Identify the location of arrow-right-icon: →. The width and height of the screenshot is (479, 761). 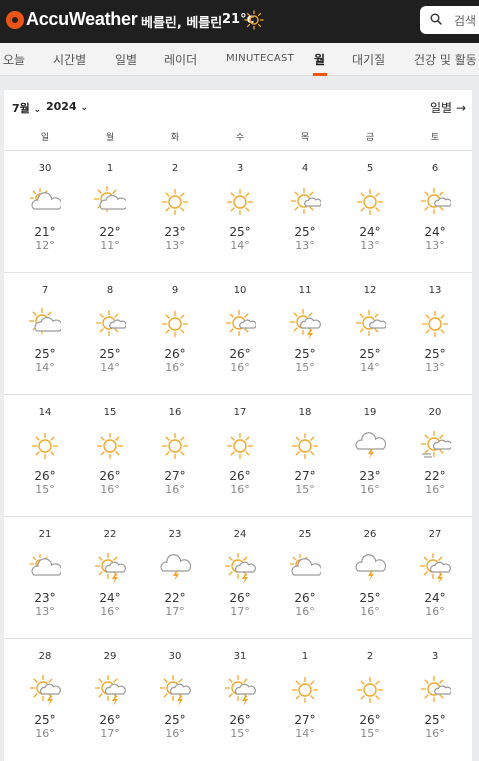
(460, 108).